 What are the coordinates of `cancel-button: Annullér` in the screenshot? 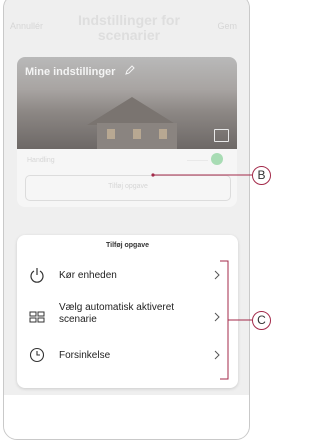 It's located at (26, 26).